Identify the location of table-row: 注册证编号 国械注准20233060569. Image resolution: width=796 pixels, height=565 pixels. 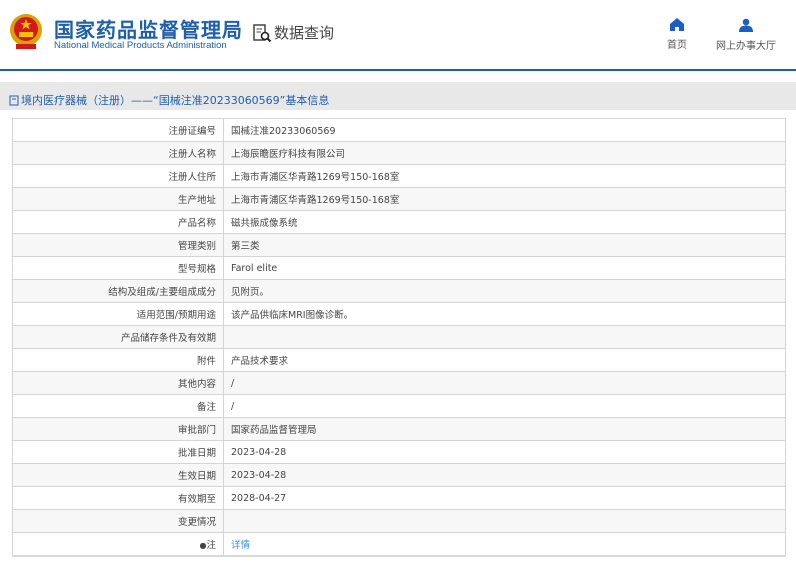
(399, 130).